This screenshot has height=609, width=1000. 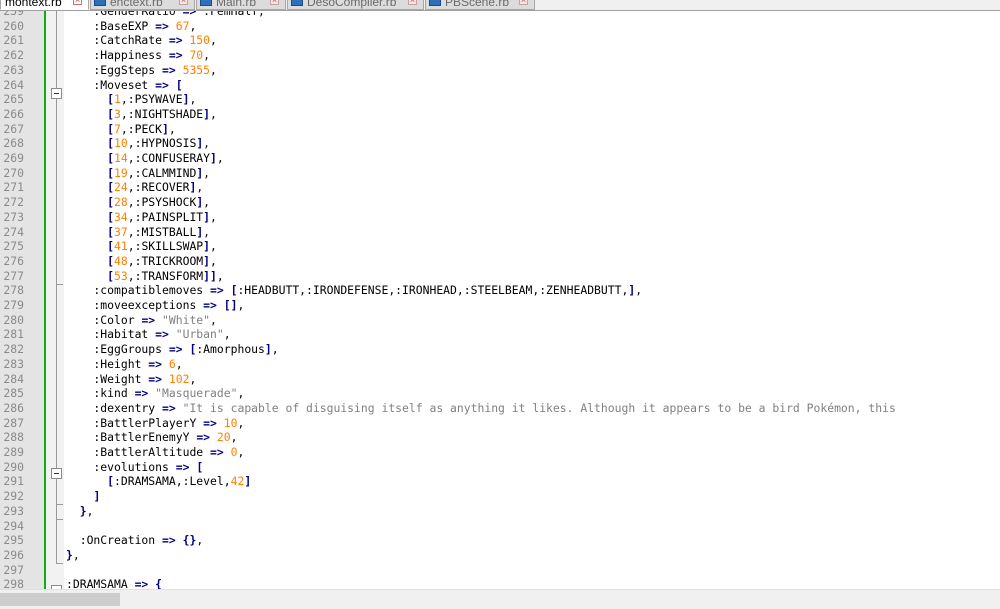 What do you see at coordinates (131, 378) in the screenshot?
I see `code-text: :Weight => 102,` at bounding box center [131, 378].